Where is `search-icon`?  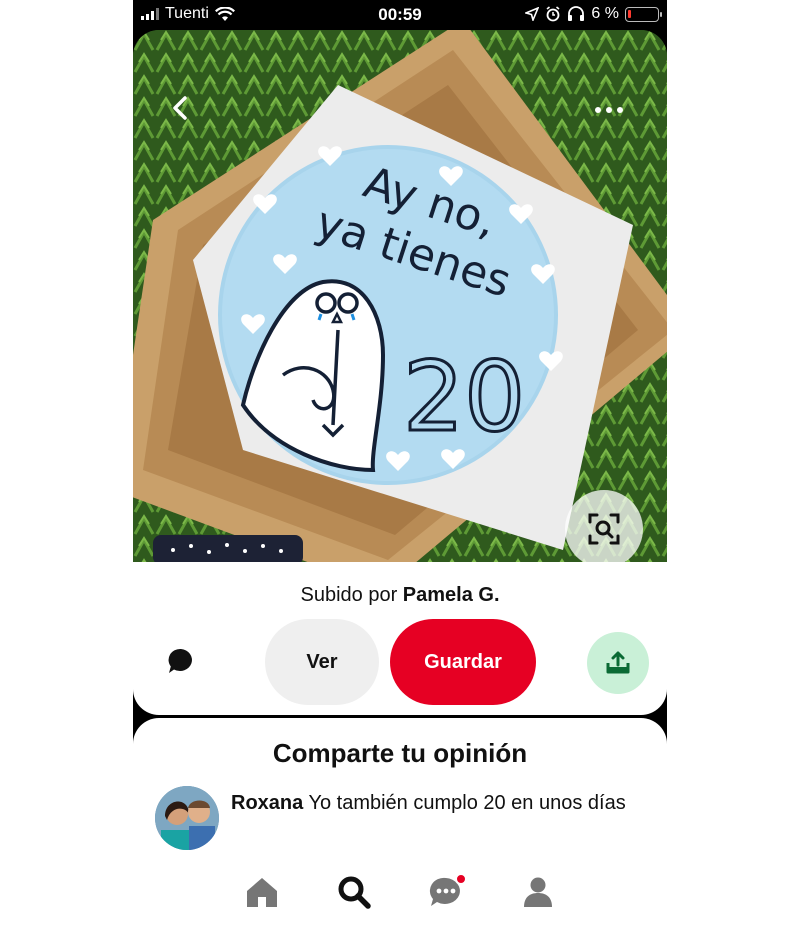 search-icon is located at coordinates (354, 892).